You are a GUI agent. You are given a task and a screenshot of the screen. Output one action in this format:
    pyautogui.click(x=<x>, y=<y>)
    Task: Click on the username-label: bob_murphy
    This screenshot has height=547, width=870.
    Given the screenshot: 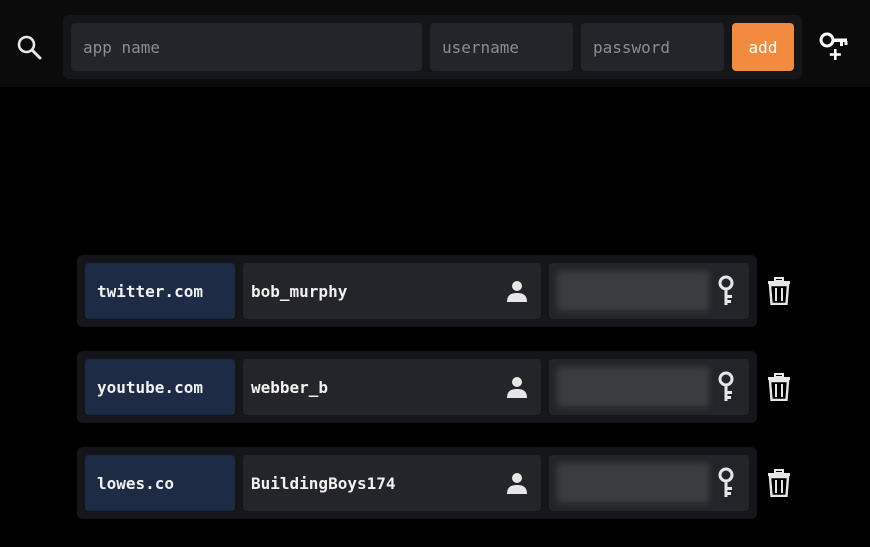 What is the action you would take?
    pyautogui.click(x=299, y=291)
    